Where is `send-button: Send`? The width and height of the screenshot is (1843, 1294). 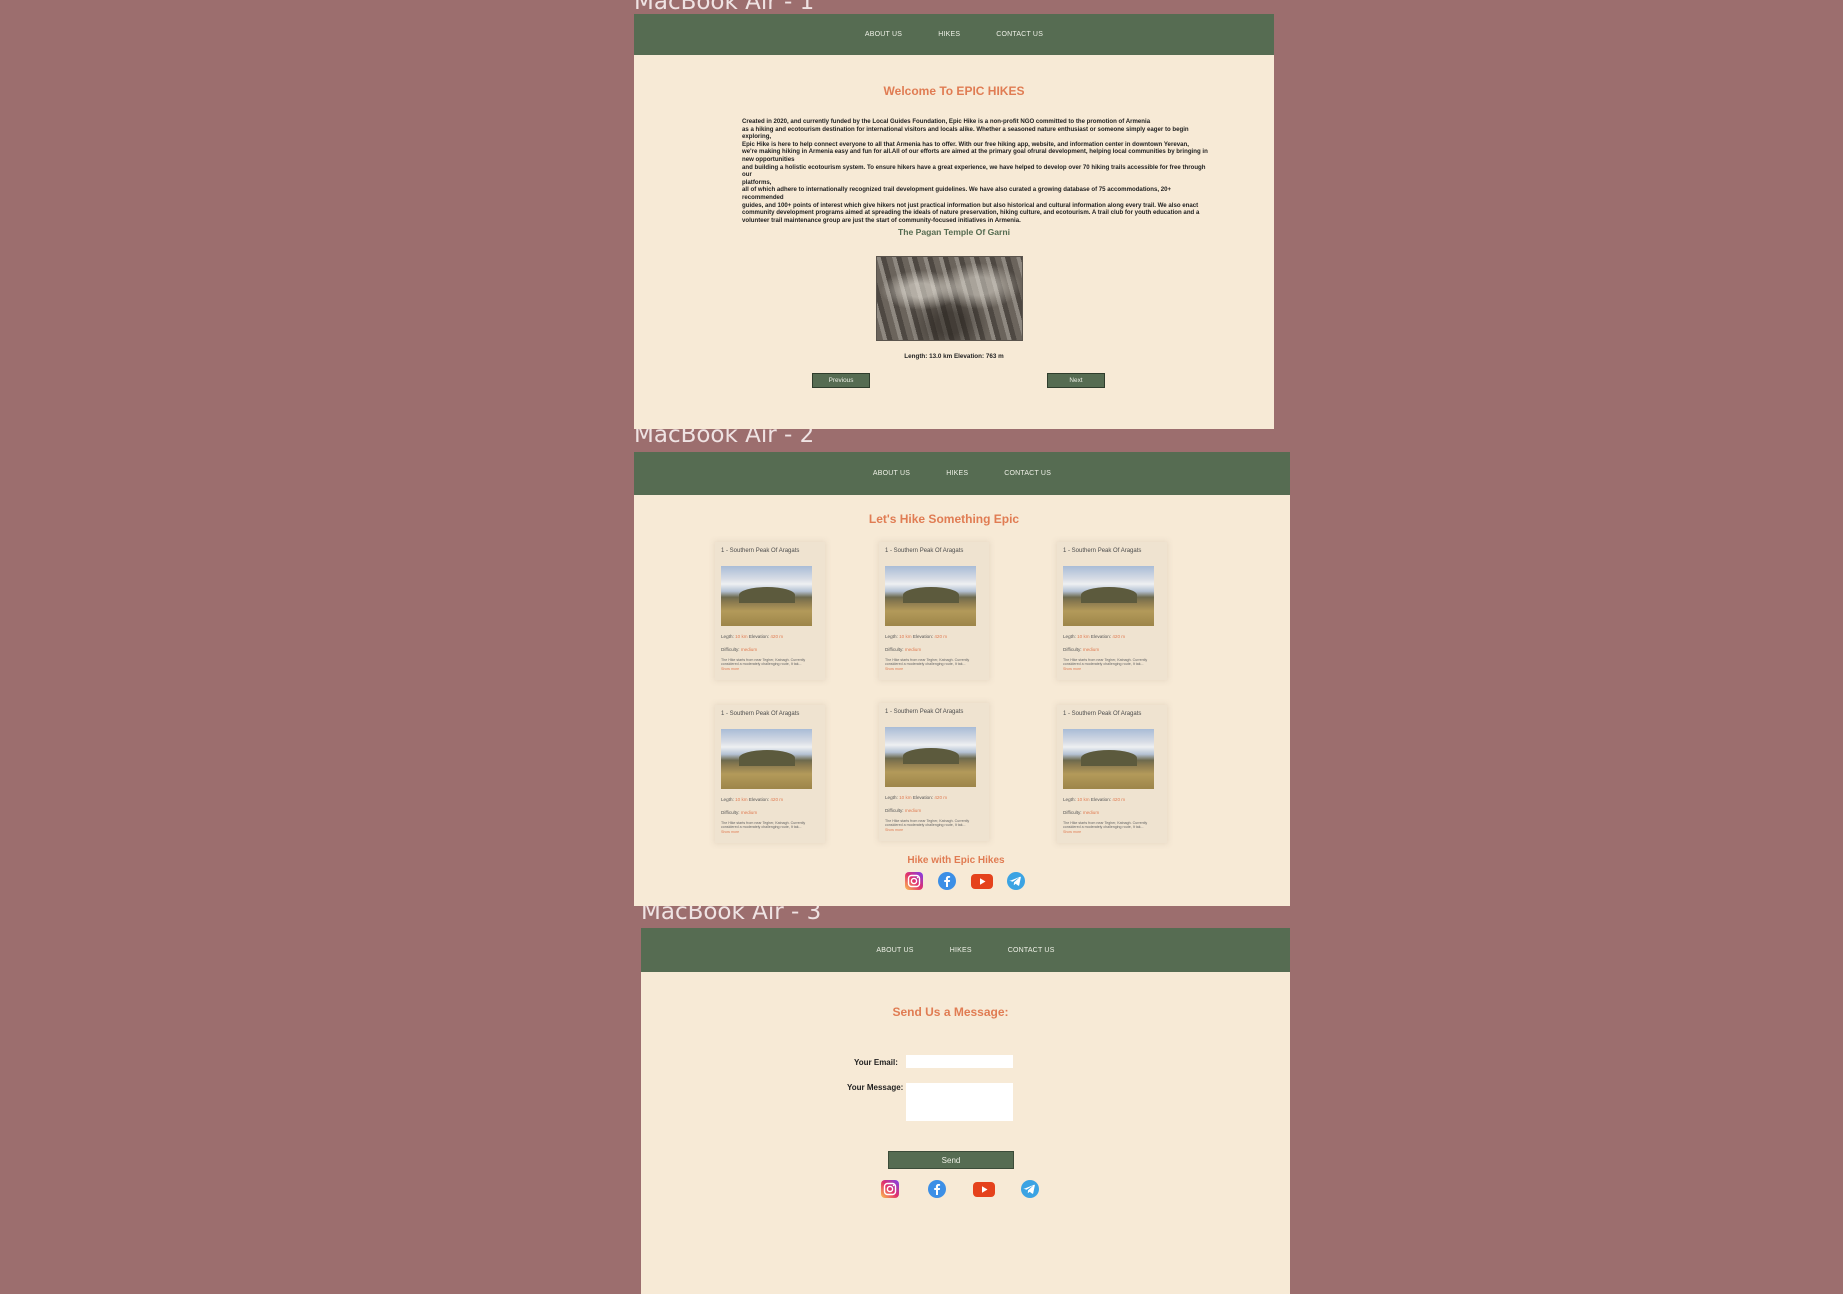 send-button: Send is located at coordinates (951, 1160).